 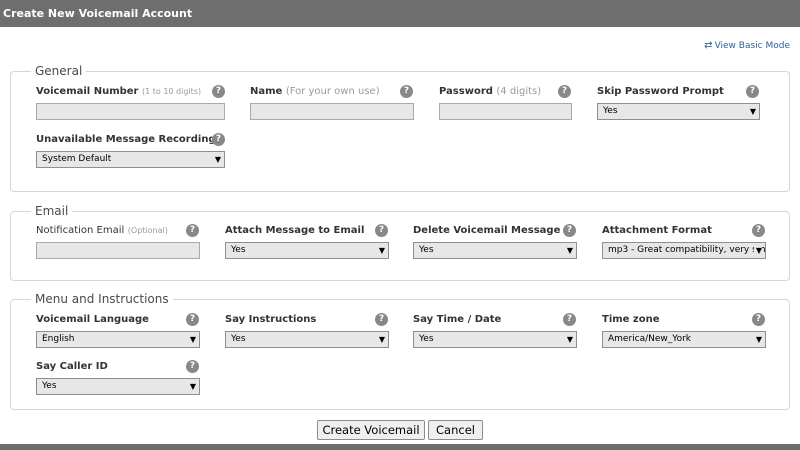 I want to click on menu-instructions-legend: Menu and Instructions, so click(x=102, y=299).